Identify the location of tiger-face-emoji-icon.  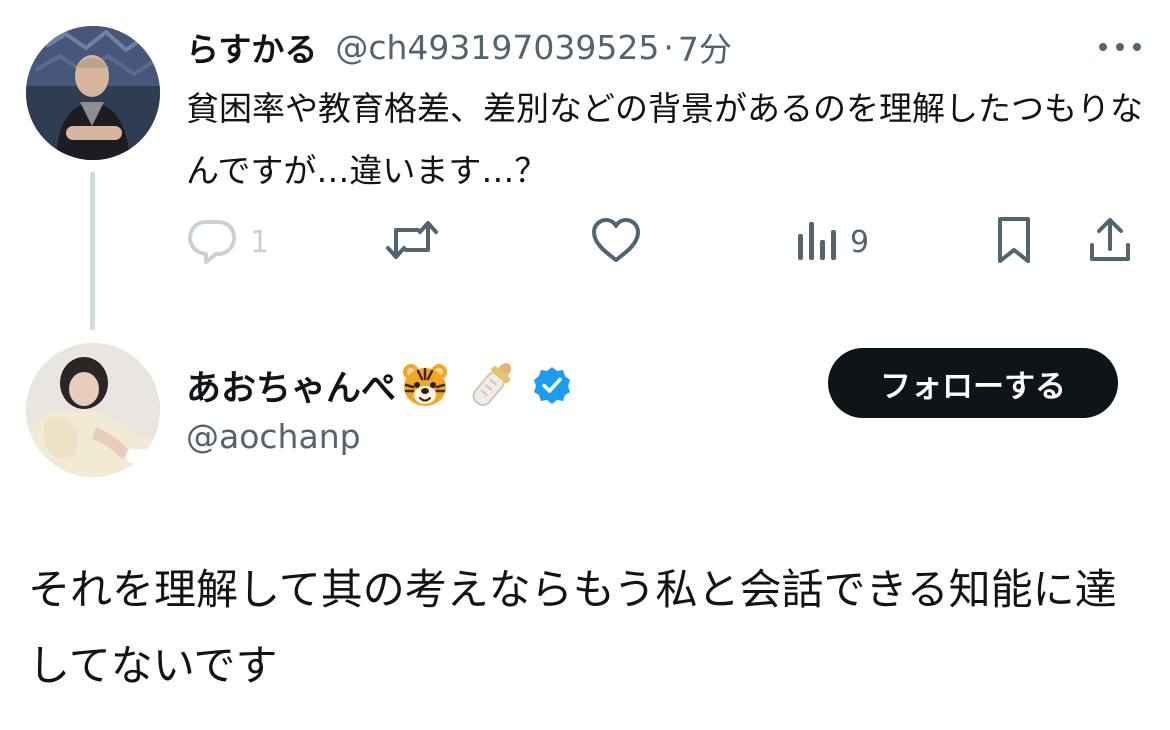
(425, 385).